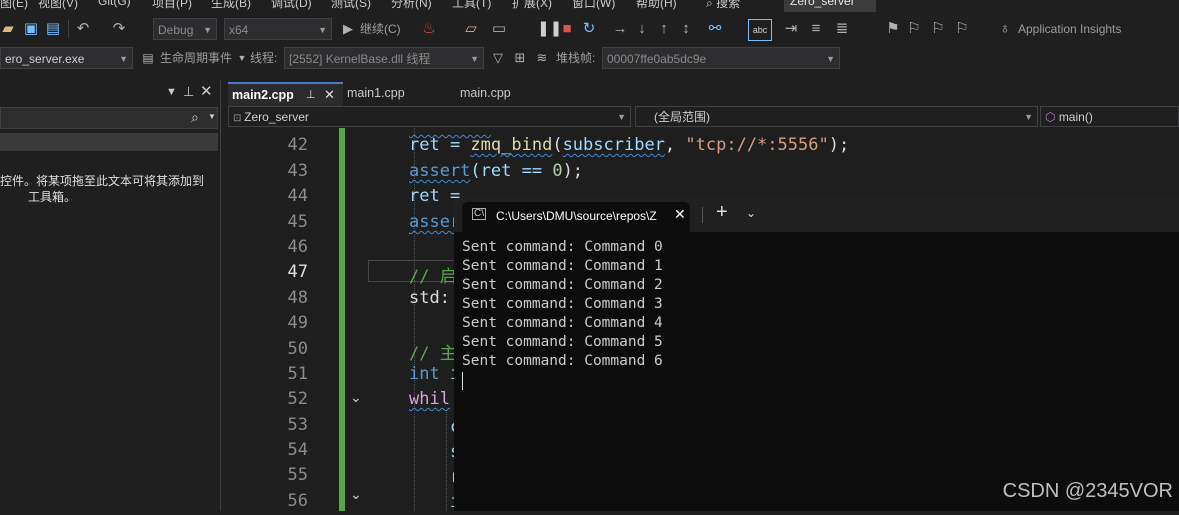  What do you see at coordinates (31, 29) in the screenshot?
I see `save-icon: ▣` at bounding box center [31, 29].